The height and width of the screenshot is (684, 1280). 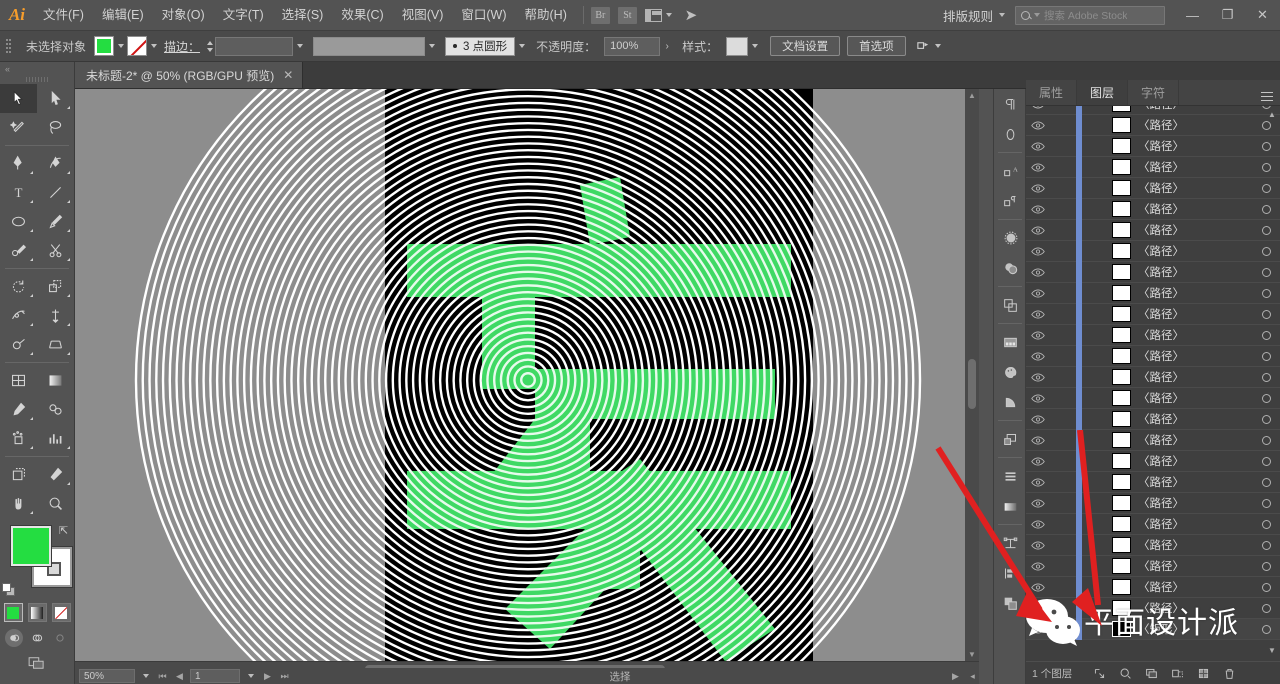 I want to click on artboard-tool, so click(x=18, y=474).